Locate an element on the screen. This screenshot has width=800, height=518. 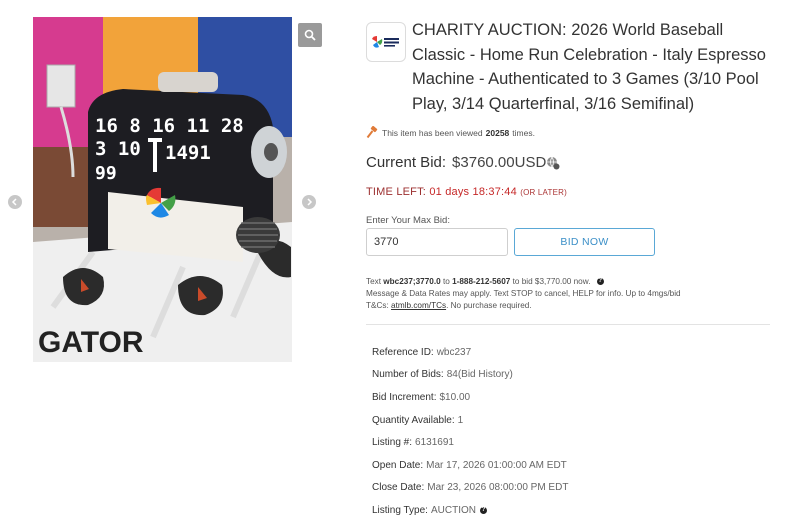
fact-value: Mar 23, 2026 08:00:00 PM EDT is located at coordinates (498, 488).